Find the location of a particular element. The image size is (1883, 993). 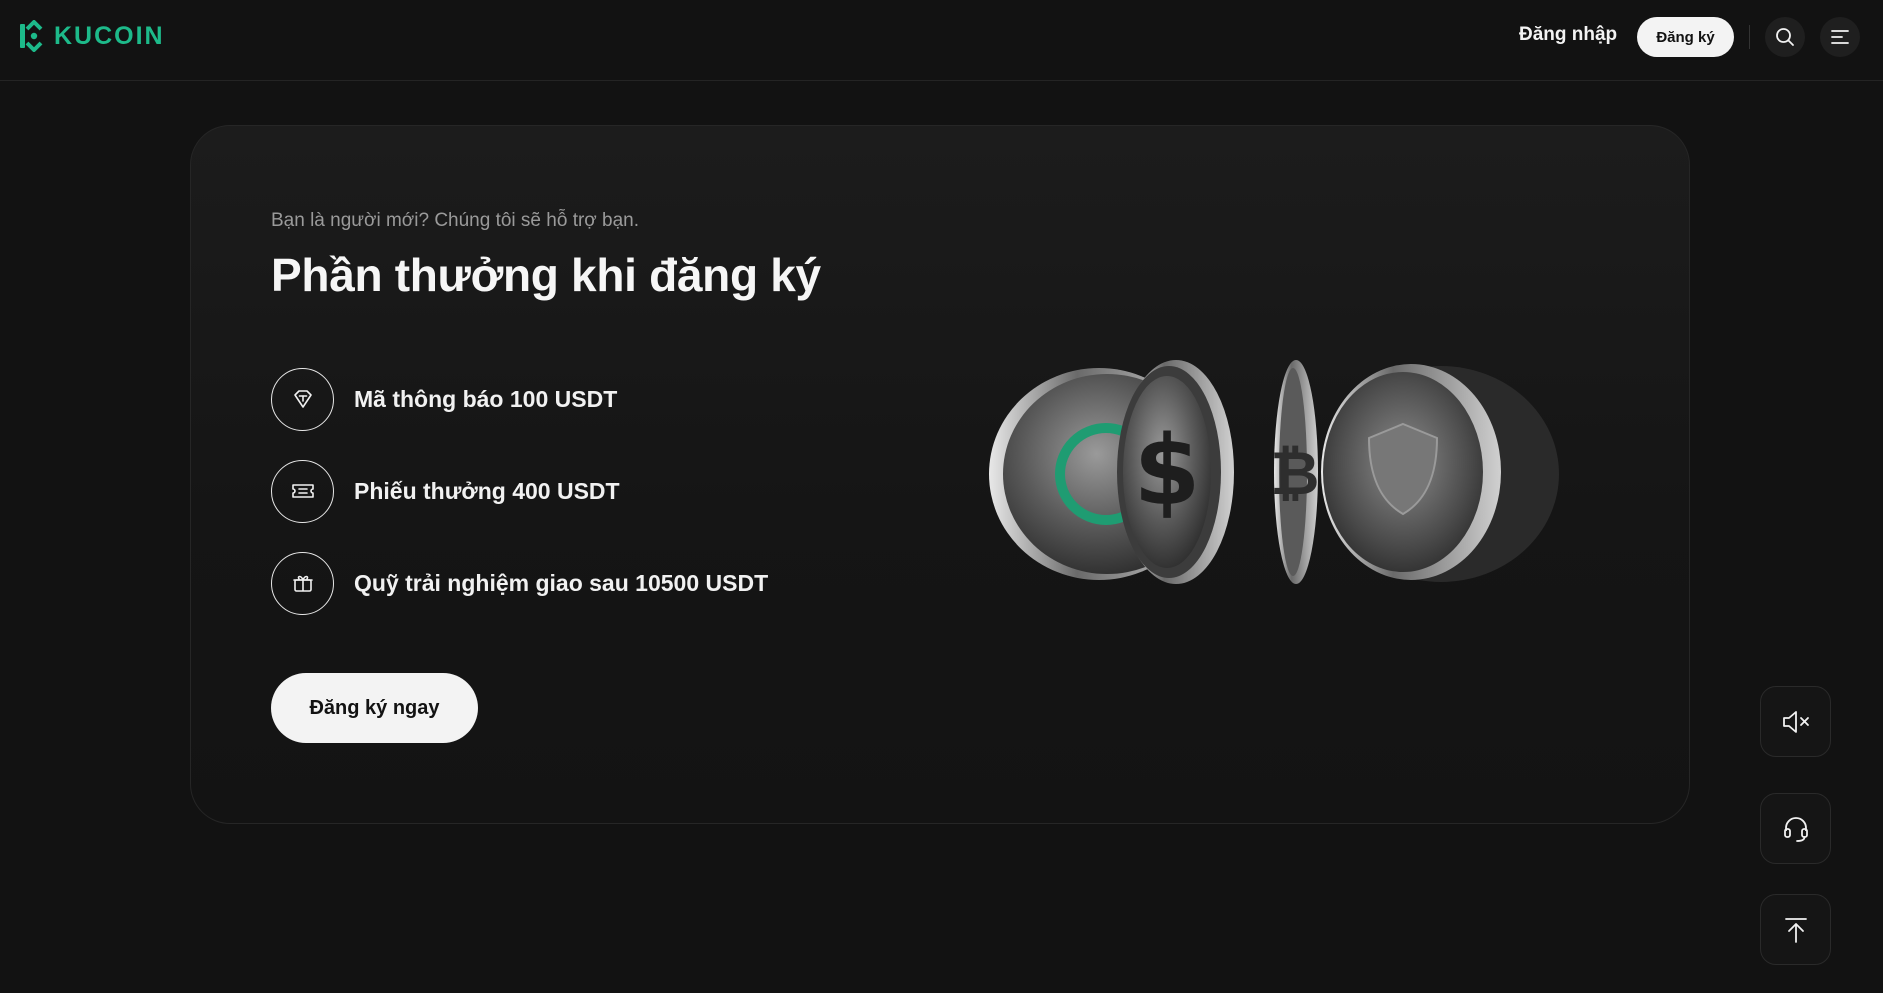

kucoin-logo: KUCOIN is located at coordinates (91, 36).